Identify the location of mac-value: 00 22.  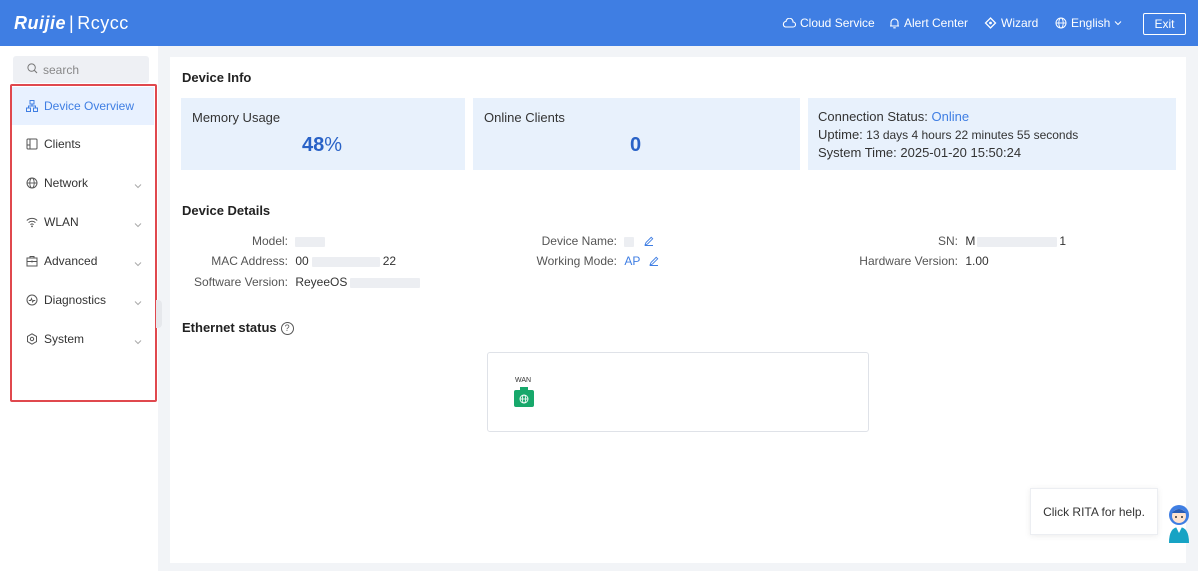
(345, 261).